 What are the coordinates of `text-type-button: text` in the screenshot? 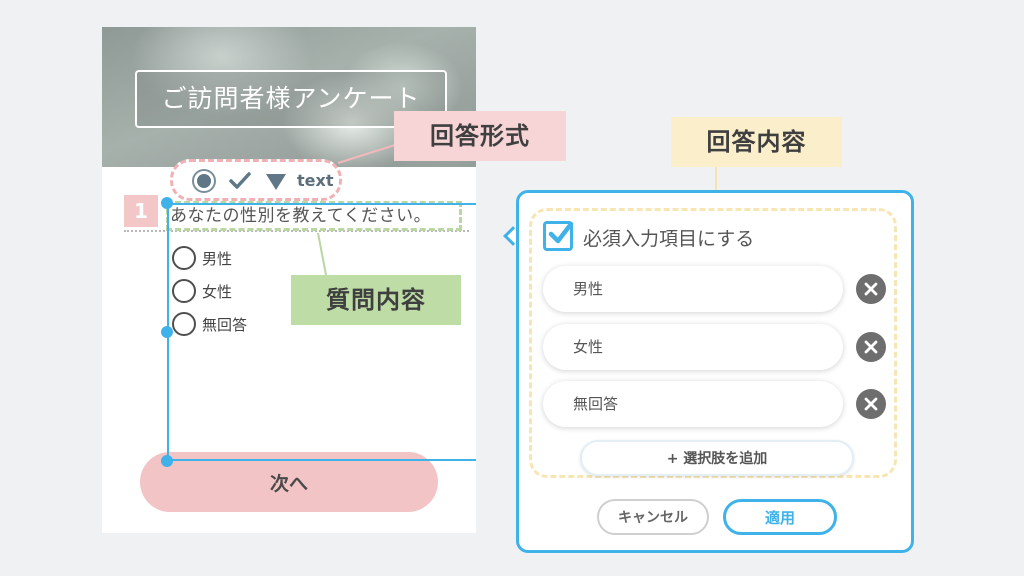 It's located at (315, 180).